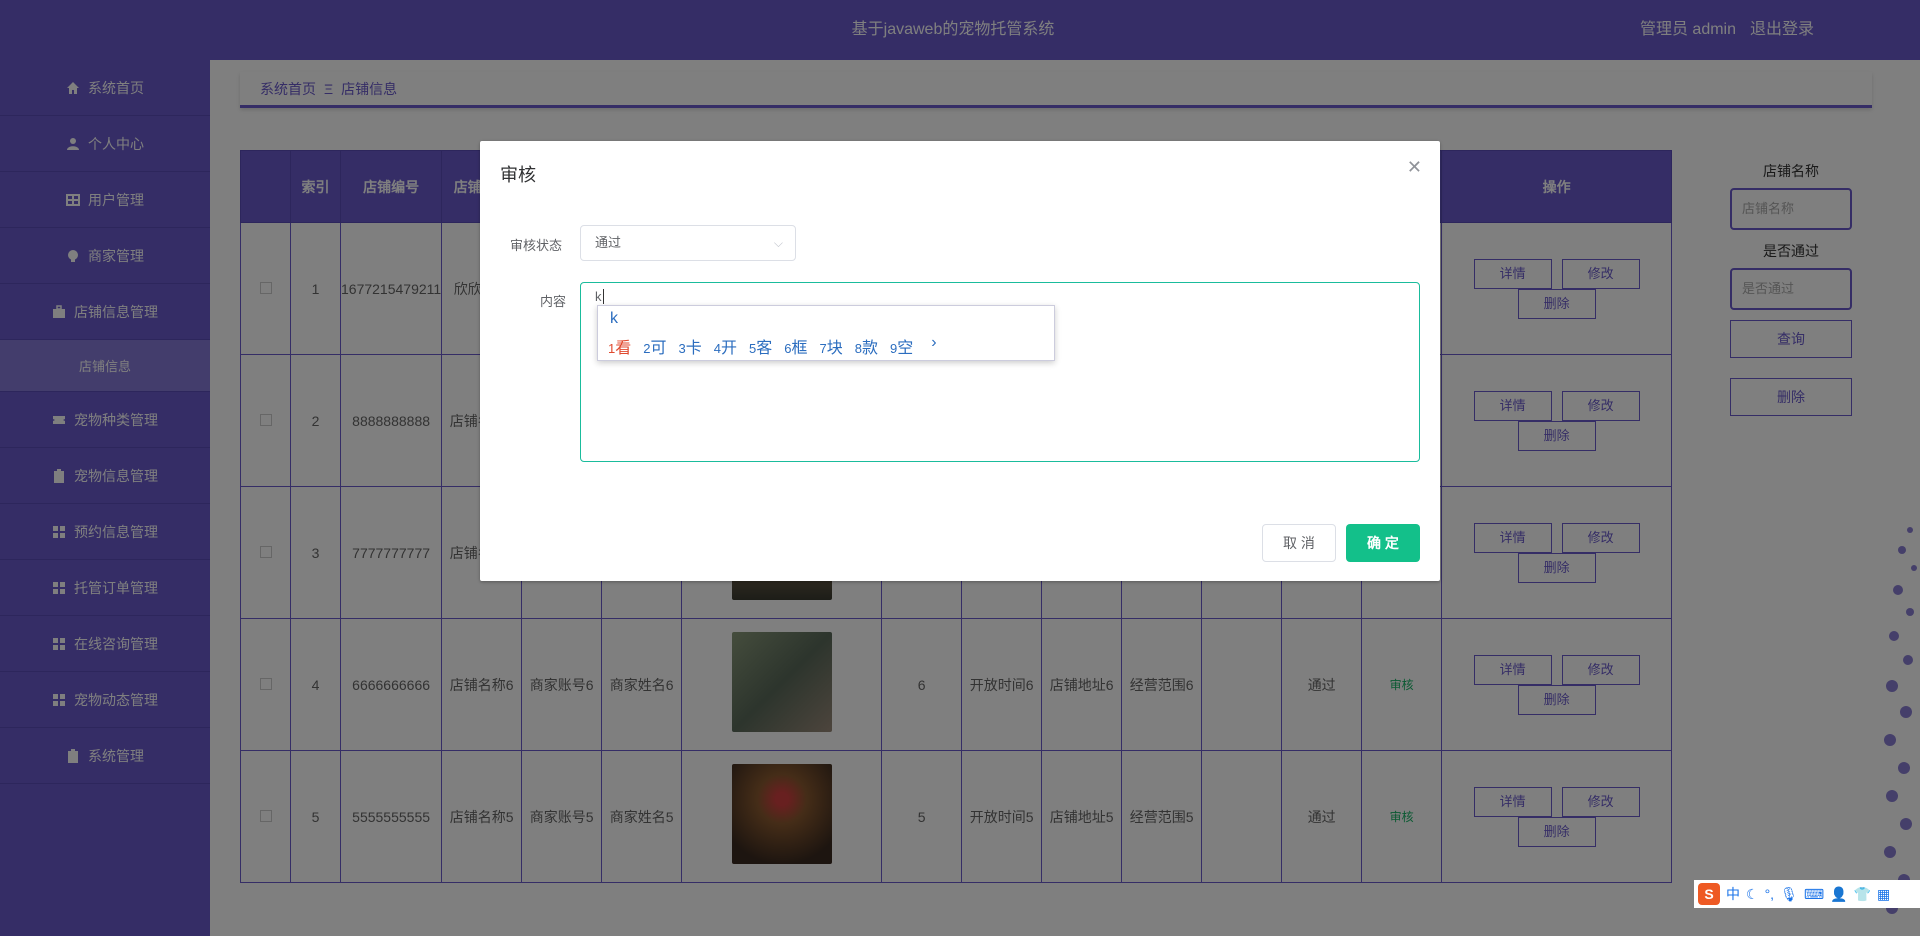 This screenshot has height=936, width=1920. Describe the element at coordinates (823, 348) in the screenshot. I see `candidate-number: 7` at that location.